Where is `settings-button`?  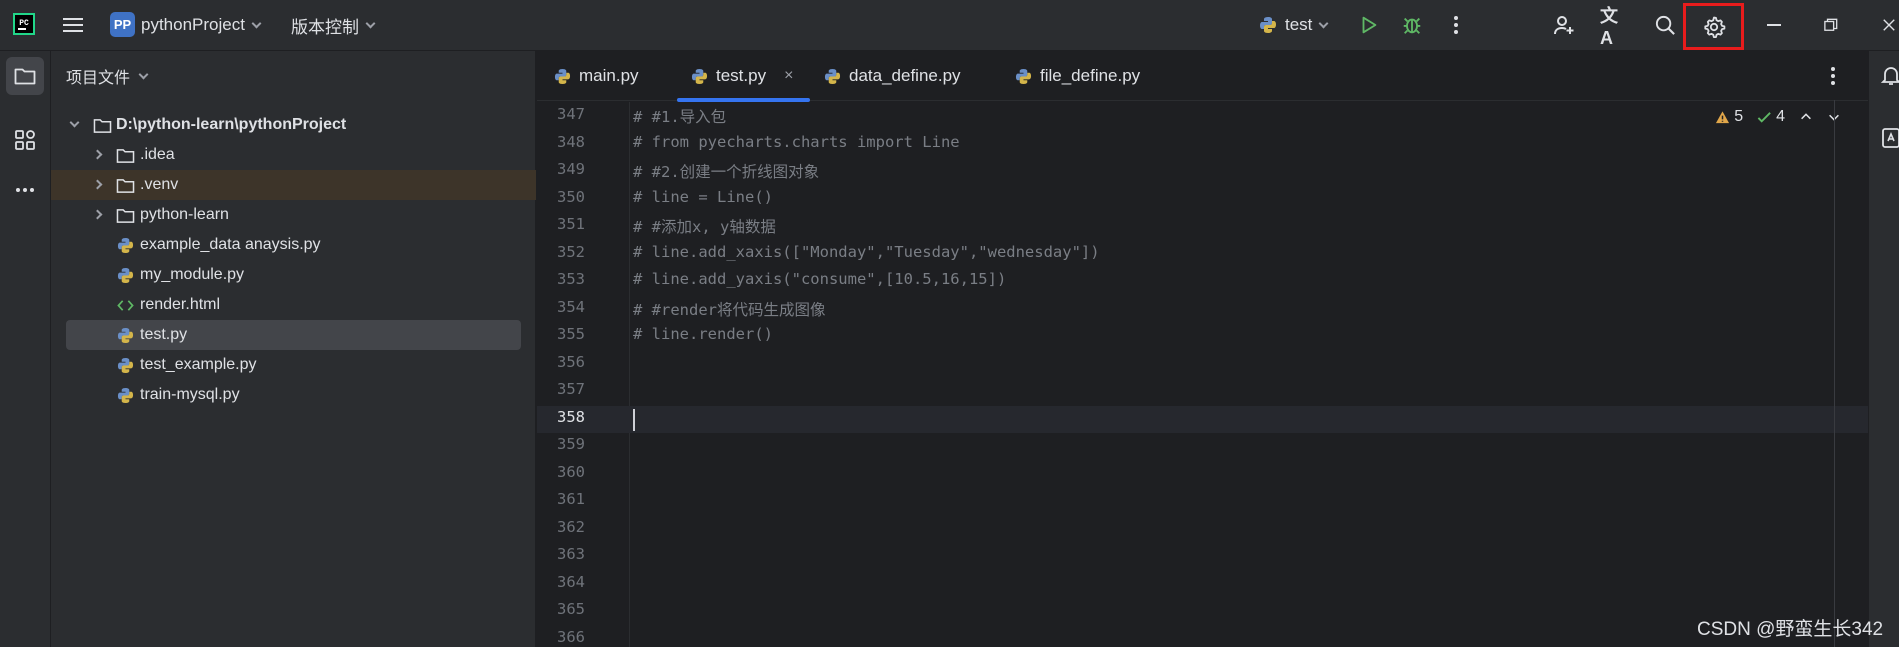 settings-button is located at coordinates (1713, 26).